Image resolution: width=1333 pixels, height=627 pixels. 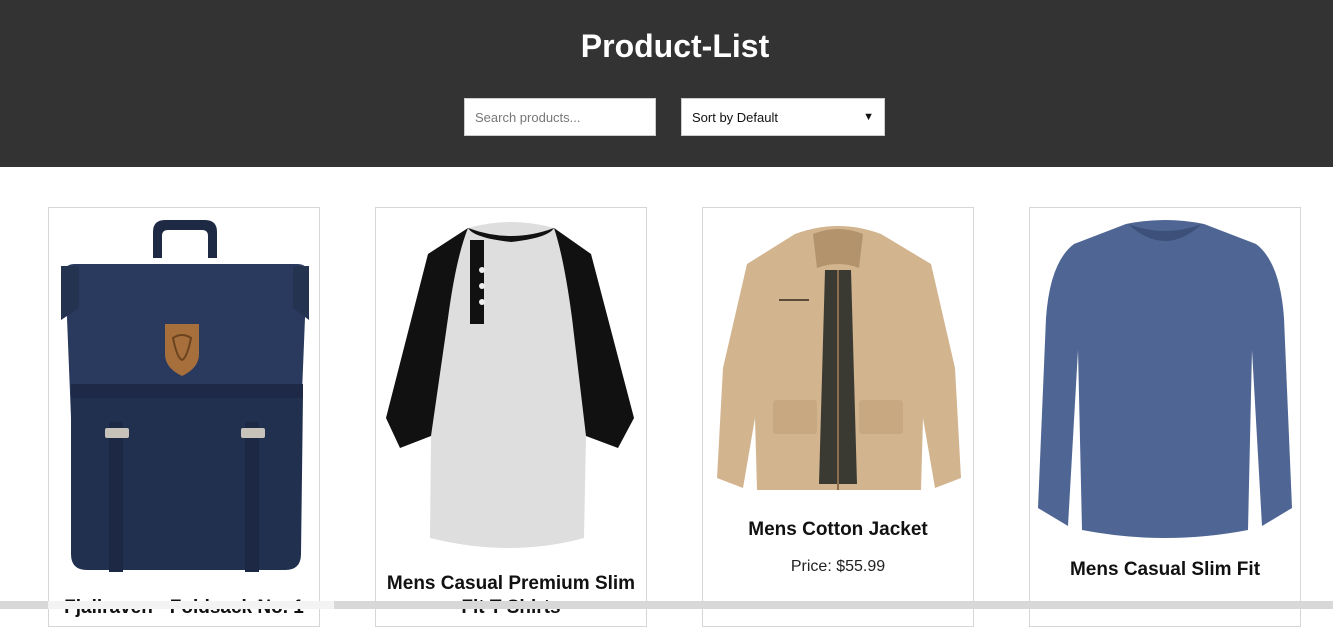 I want to click on chevron-down-icon: ▼, so click(x=868, y=117).